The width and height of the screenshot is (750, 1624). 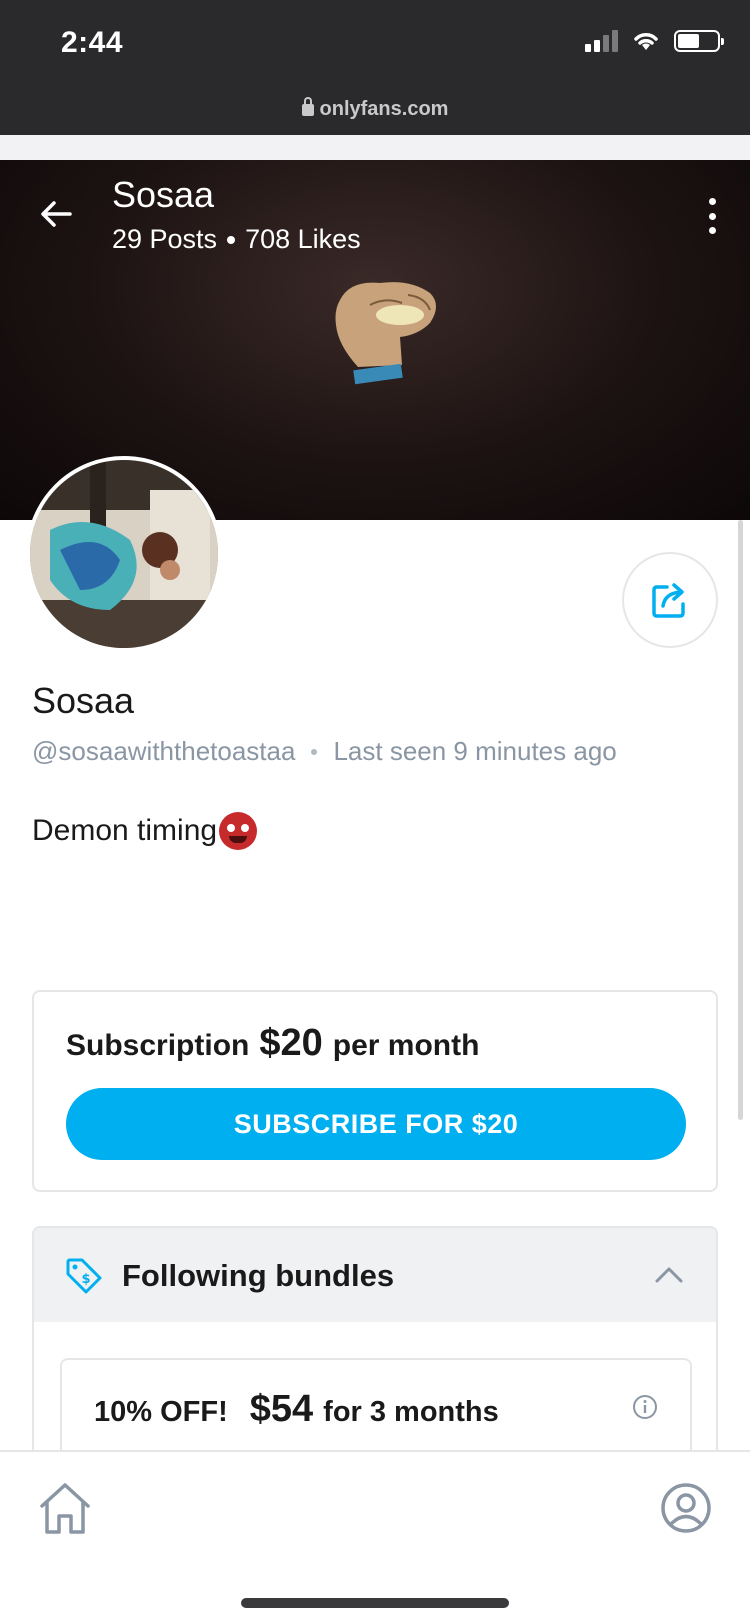 I want to click on share-button, so click(x=670, y=600).